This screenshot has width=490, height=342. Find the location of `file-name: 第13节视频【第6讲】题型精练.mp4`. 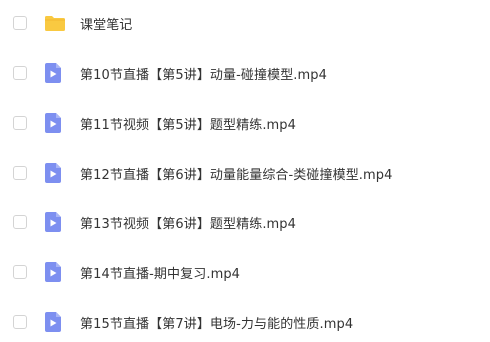

file-name: 第13节视频【第6讲】题型精练.mp4 is located at coordinates (188, 224).